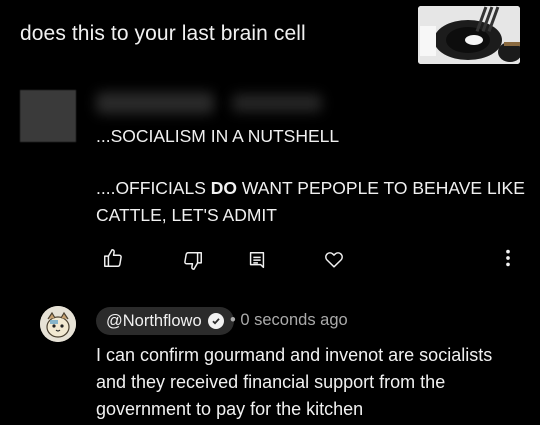 The image size is (540, 425). I want to click on reply-handle-text: @Northflowo, so click(154, 320).